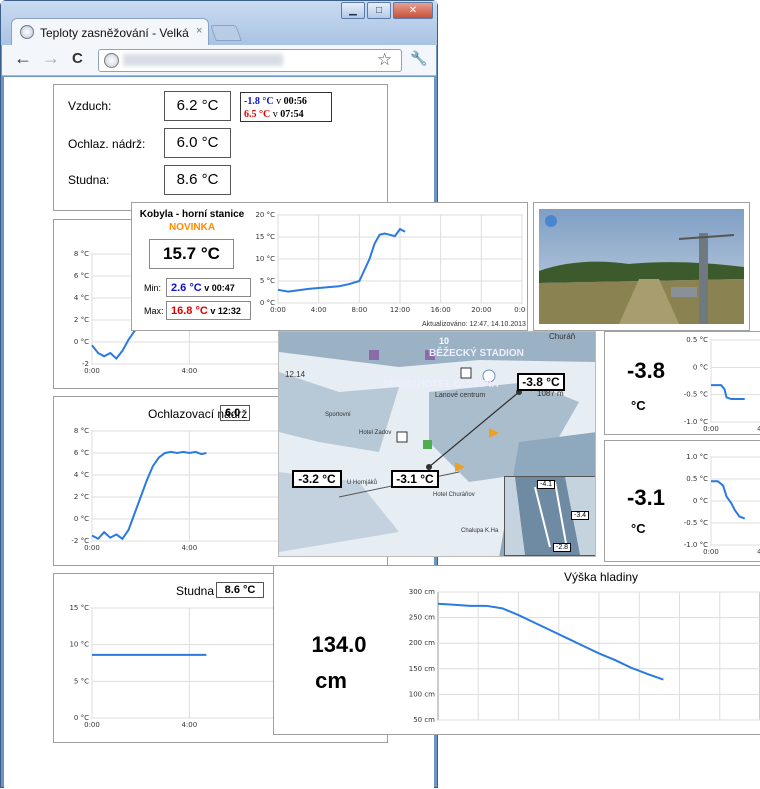 The image size is (760, 789). I want to click on level-value: 134.0, so click(339, 644).